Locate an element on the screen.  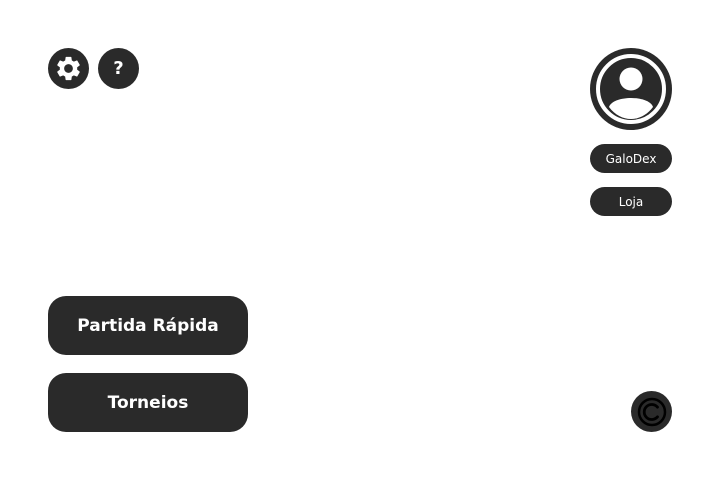
credits-button is located at coordinates (651, 411).